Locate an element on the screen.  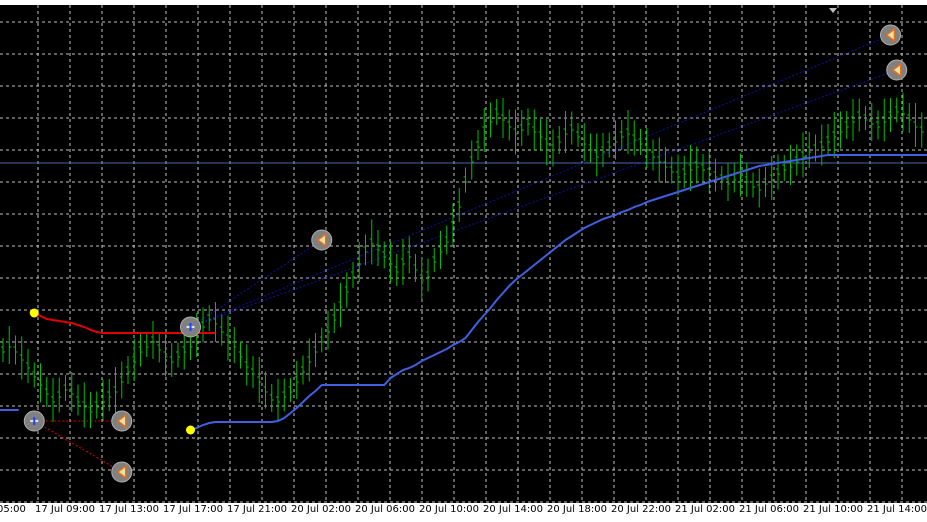
time-axis-tick-label: 17 Jul 17:00 is located at coordinates (193, 509).